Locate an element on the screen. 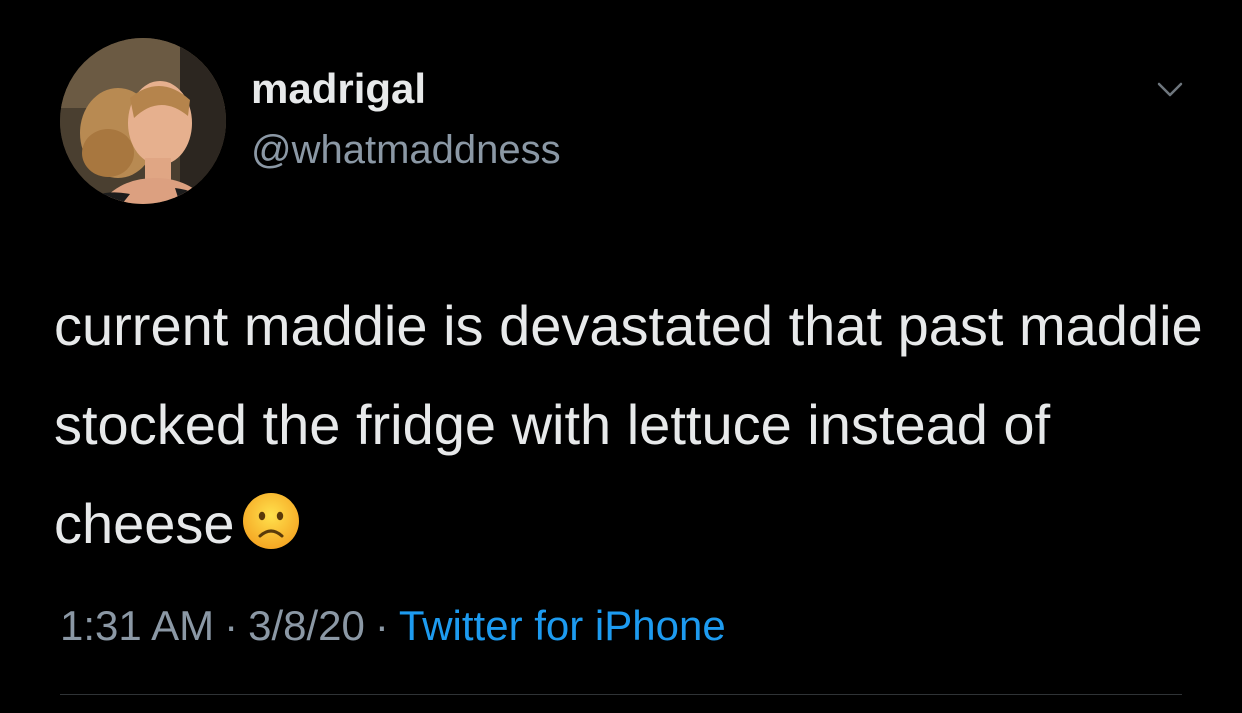 Image resolution: width=1242 pixels, height=713 pixels. chevron-down-icon is located at coordinates (1170, 89).